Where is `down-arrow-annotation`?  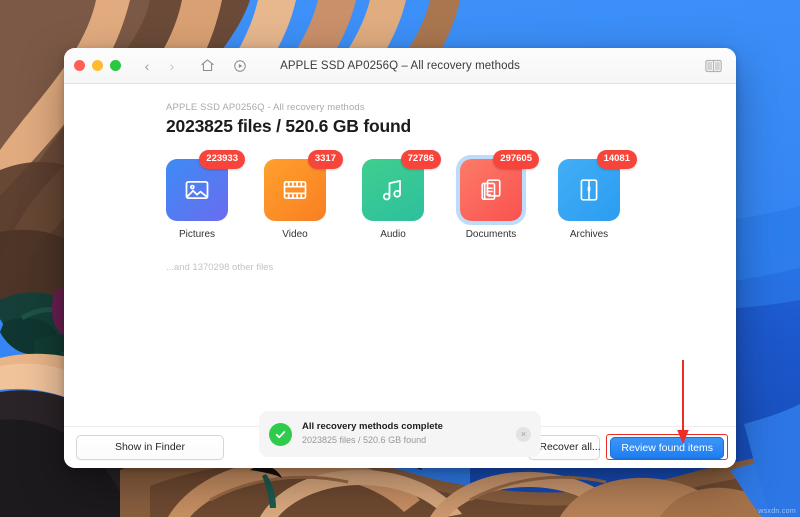 down-arrow-annotation is located at coordinates (683, 402).